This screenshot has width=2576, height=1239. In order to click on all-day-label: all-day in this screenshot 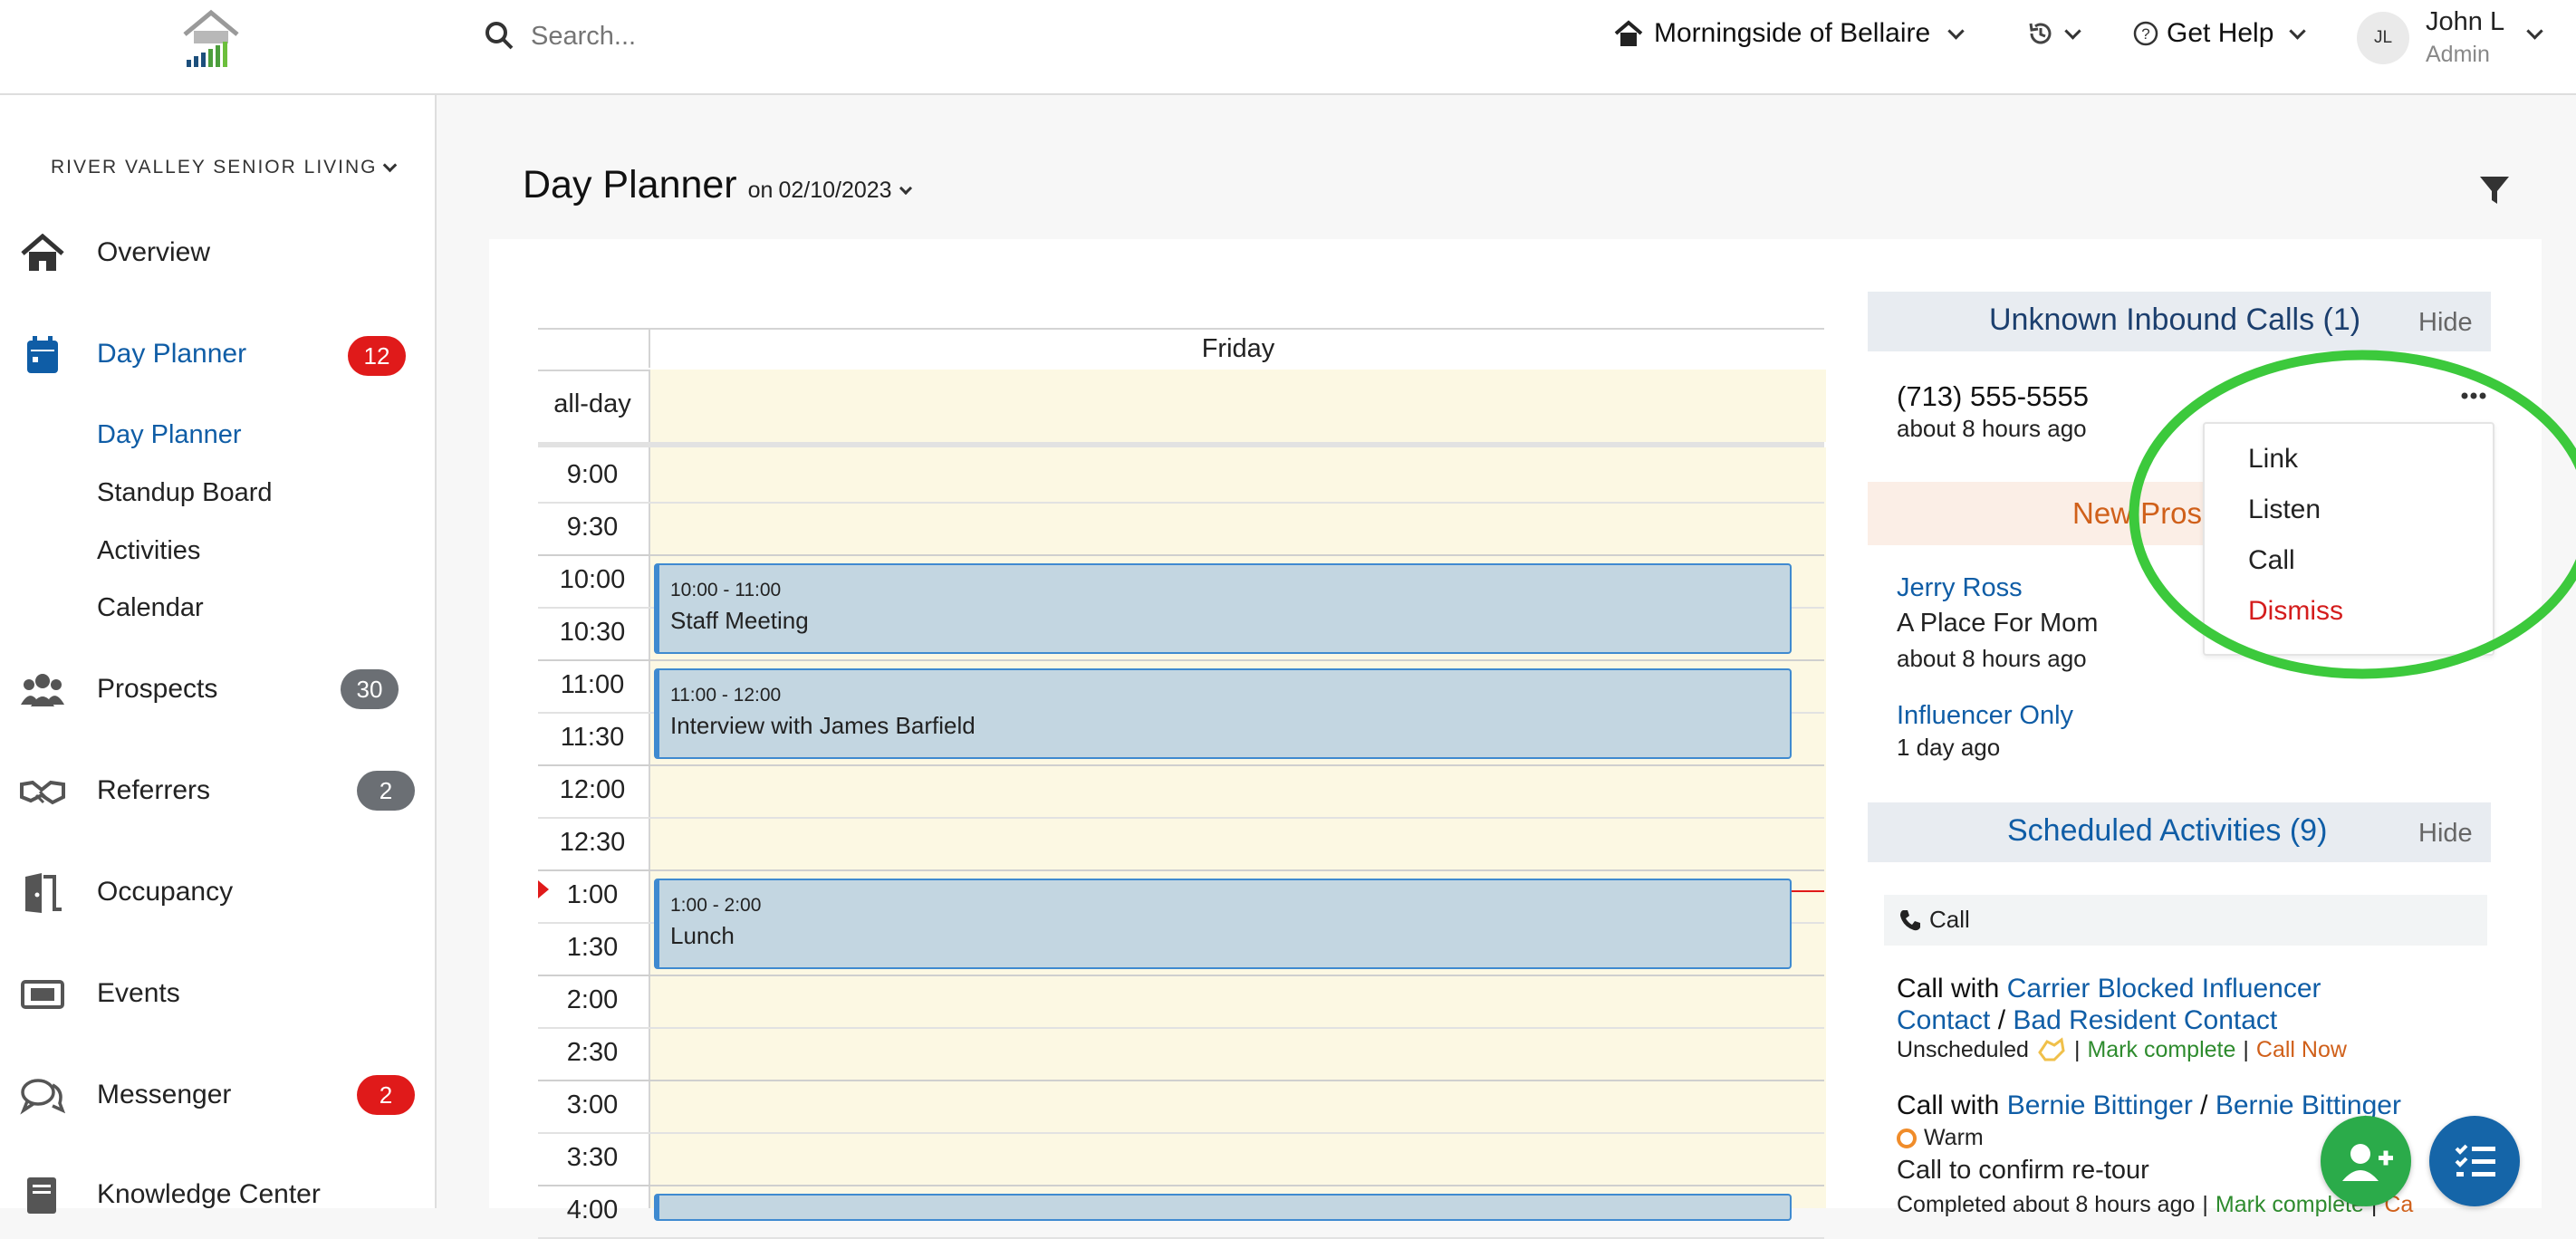, I will do `click(592, 403)`.